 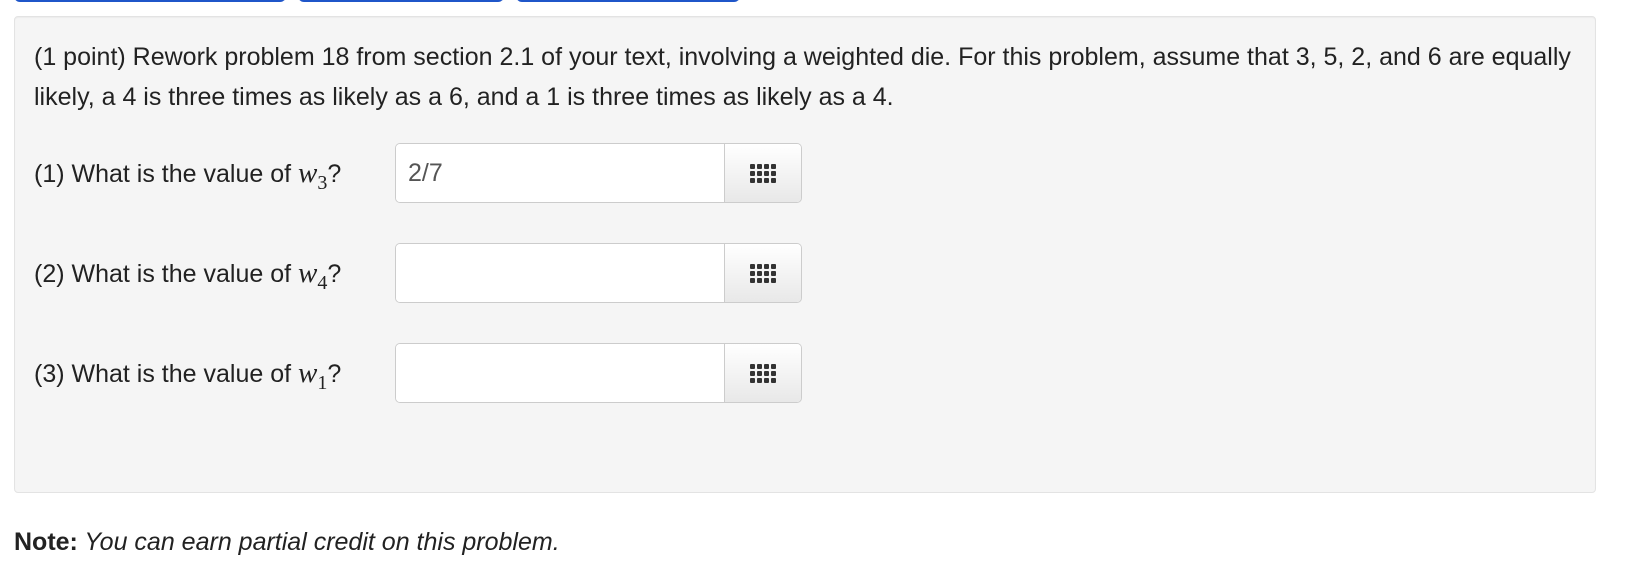 What do you see at coordinates (46, 542) in the screenshot?
I see `note-label: Note:` at bounding box center [46, 542].